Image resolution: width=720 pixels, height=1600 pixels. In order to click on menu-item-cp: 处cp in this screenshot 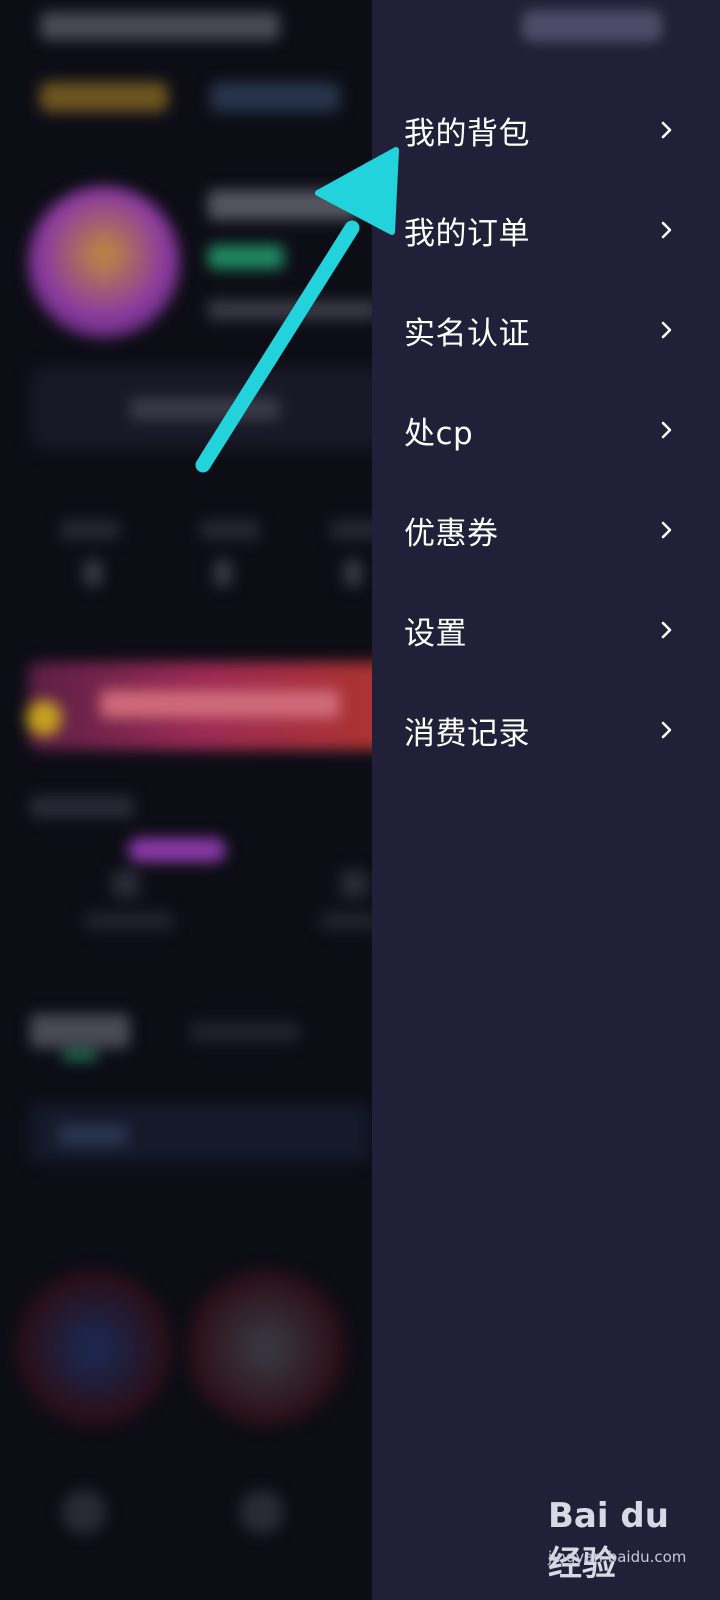, I will do `click(546, 430)`.